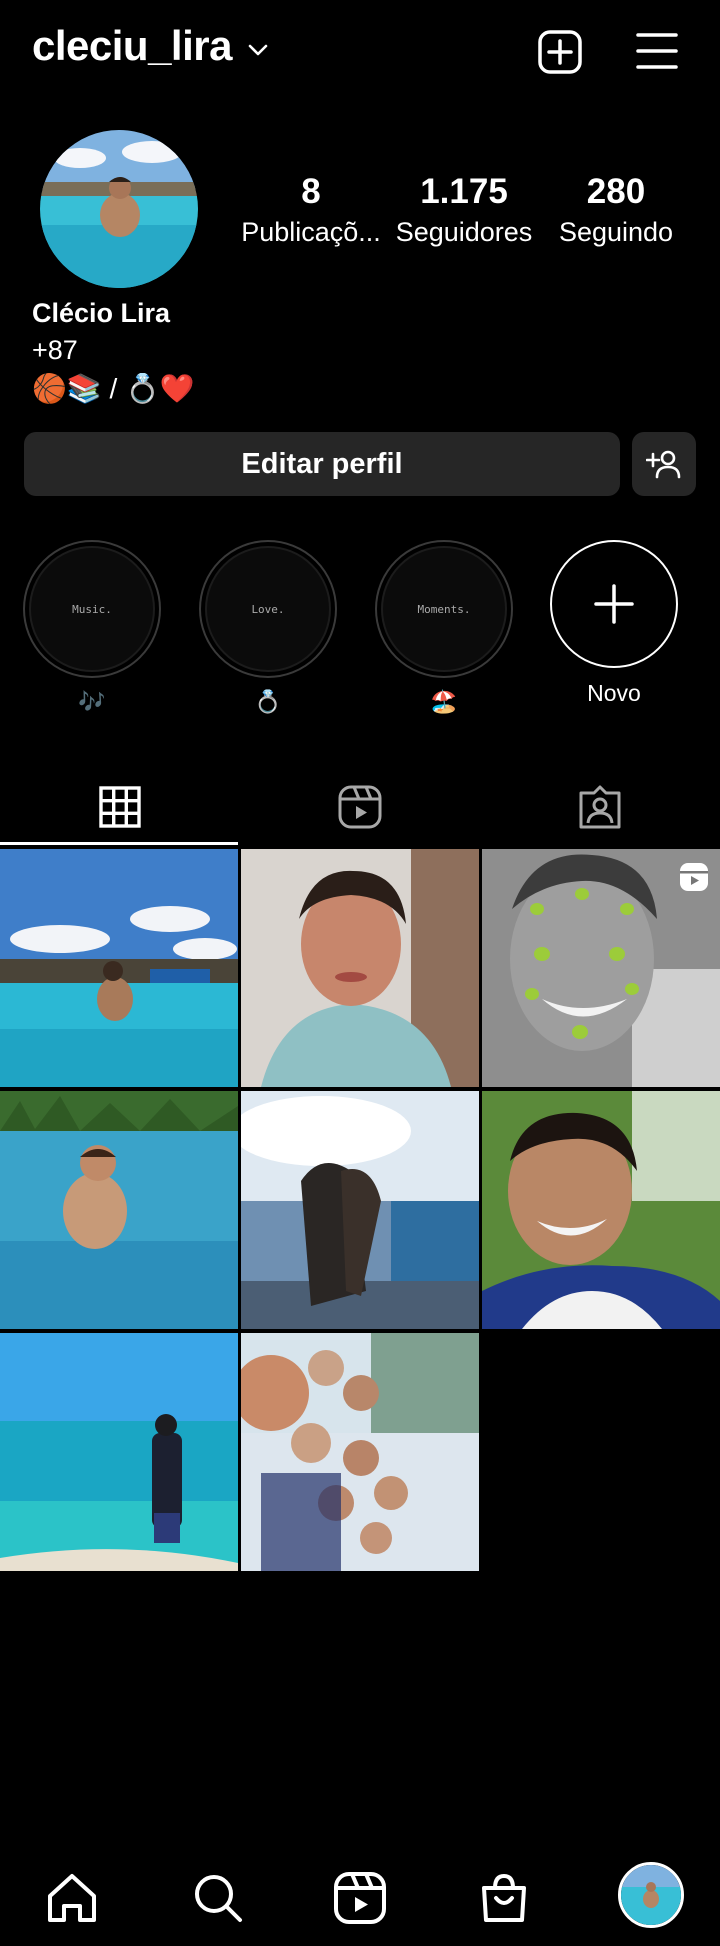 Image resolution: width=720 pixels, height=1946 pixels. What do you see at coordinates (92, 701) in the screenshot?
I see `highlight-caption: 🎶` at bounding box center [92, 701].